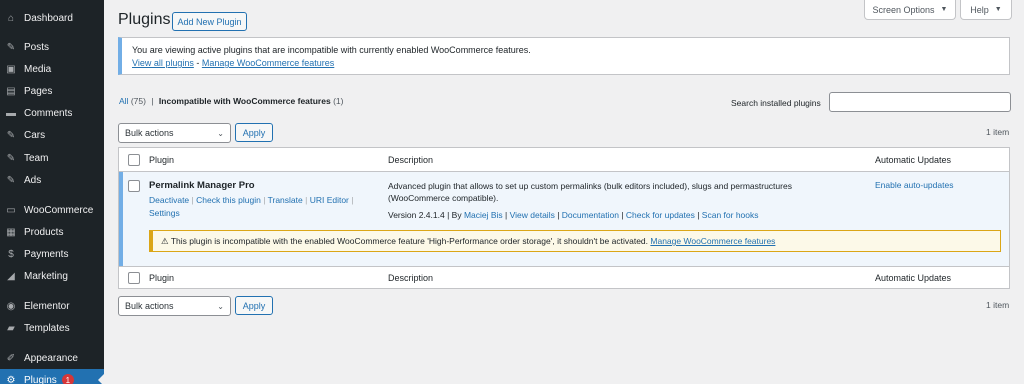 The height and width of the screenshot is (384, 1024). I want to click on sidebar-item-dashboard: ⌂ Dashboard, so click(52, 18).